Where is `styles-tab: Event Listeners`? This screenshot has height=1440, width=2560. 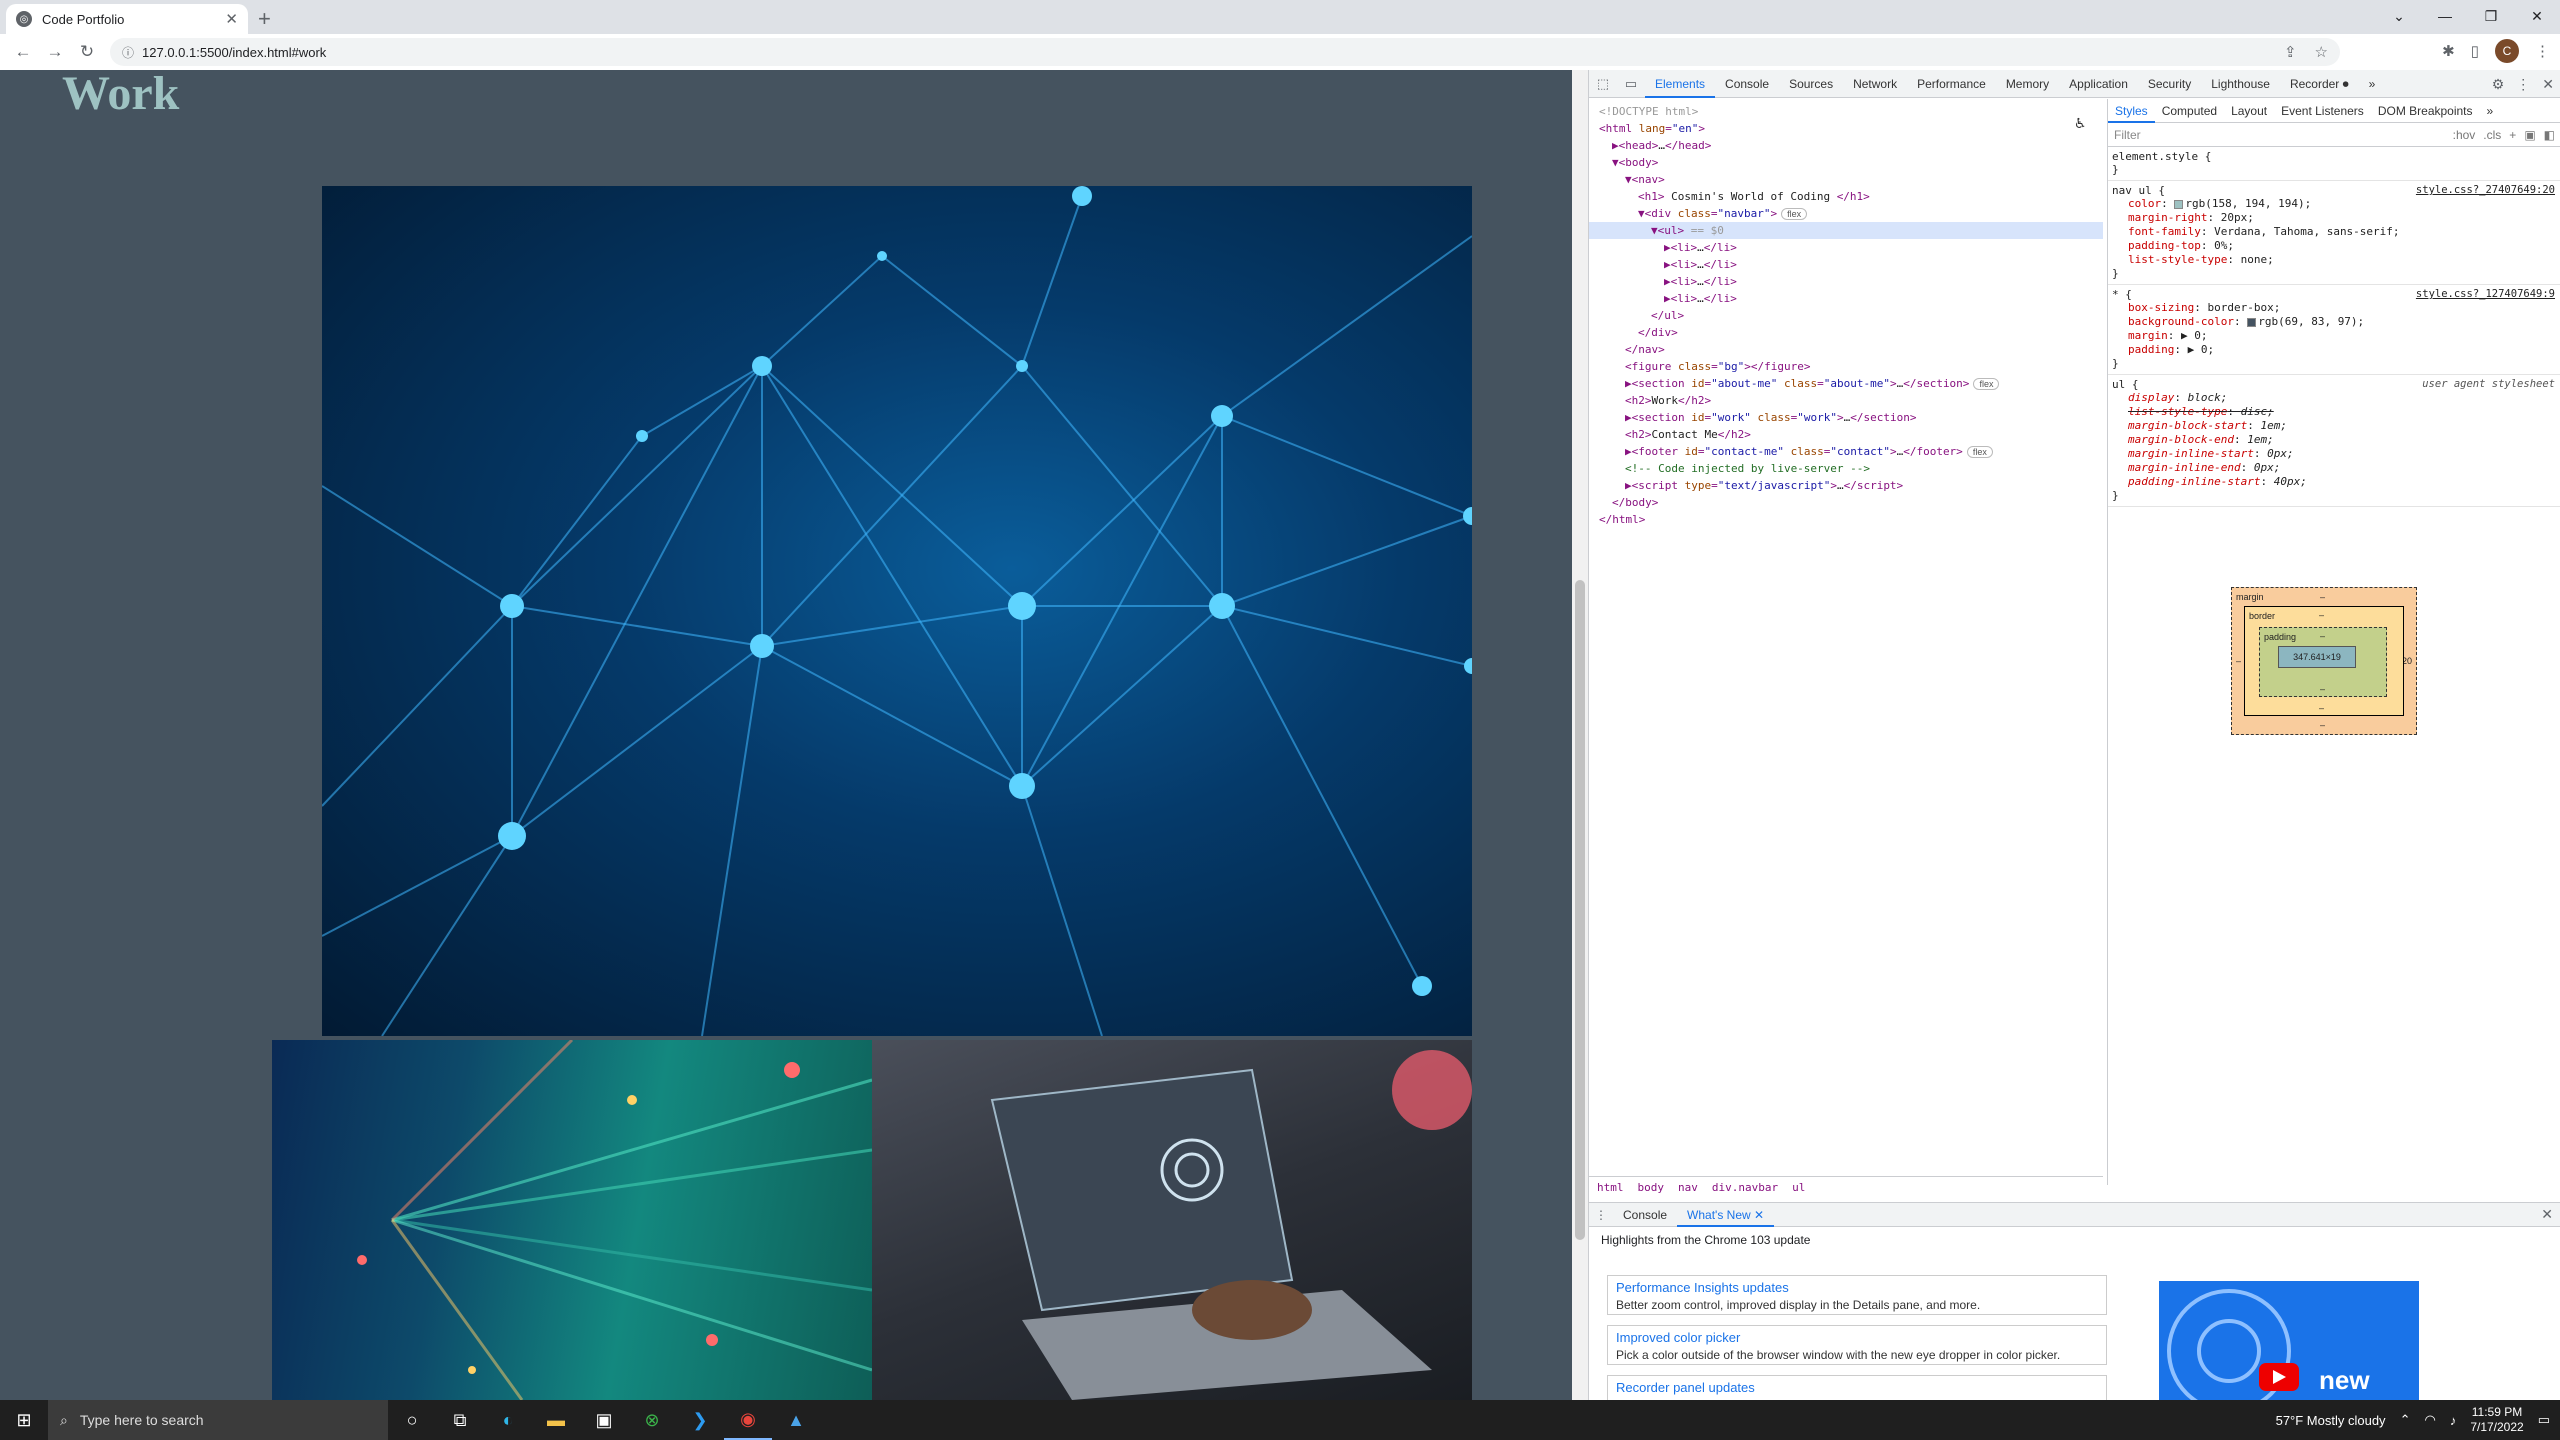 styles-tab: Event Listeners is located at coordinates (2322, 111).